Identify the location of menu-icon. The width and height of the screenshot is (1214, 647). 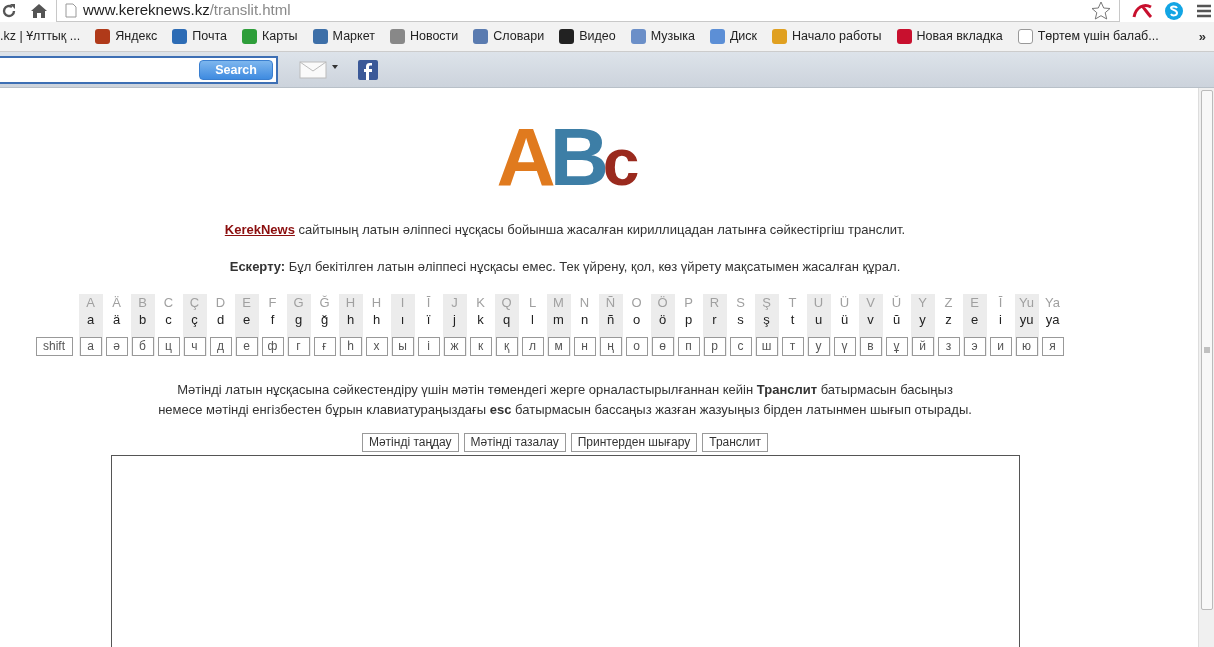
(1204, 11).